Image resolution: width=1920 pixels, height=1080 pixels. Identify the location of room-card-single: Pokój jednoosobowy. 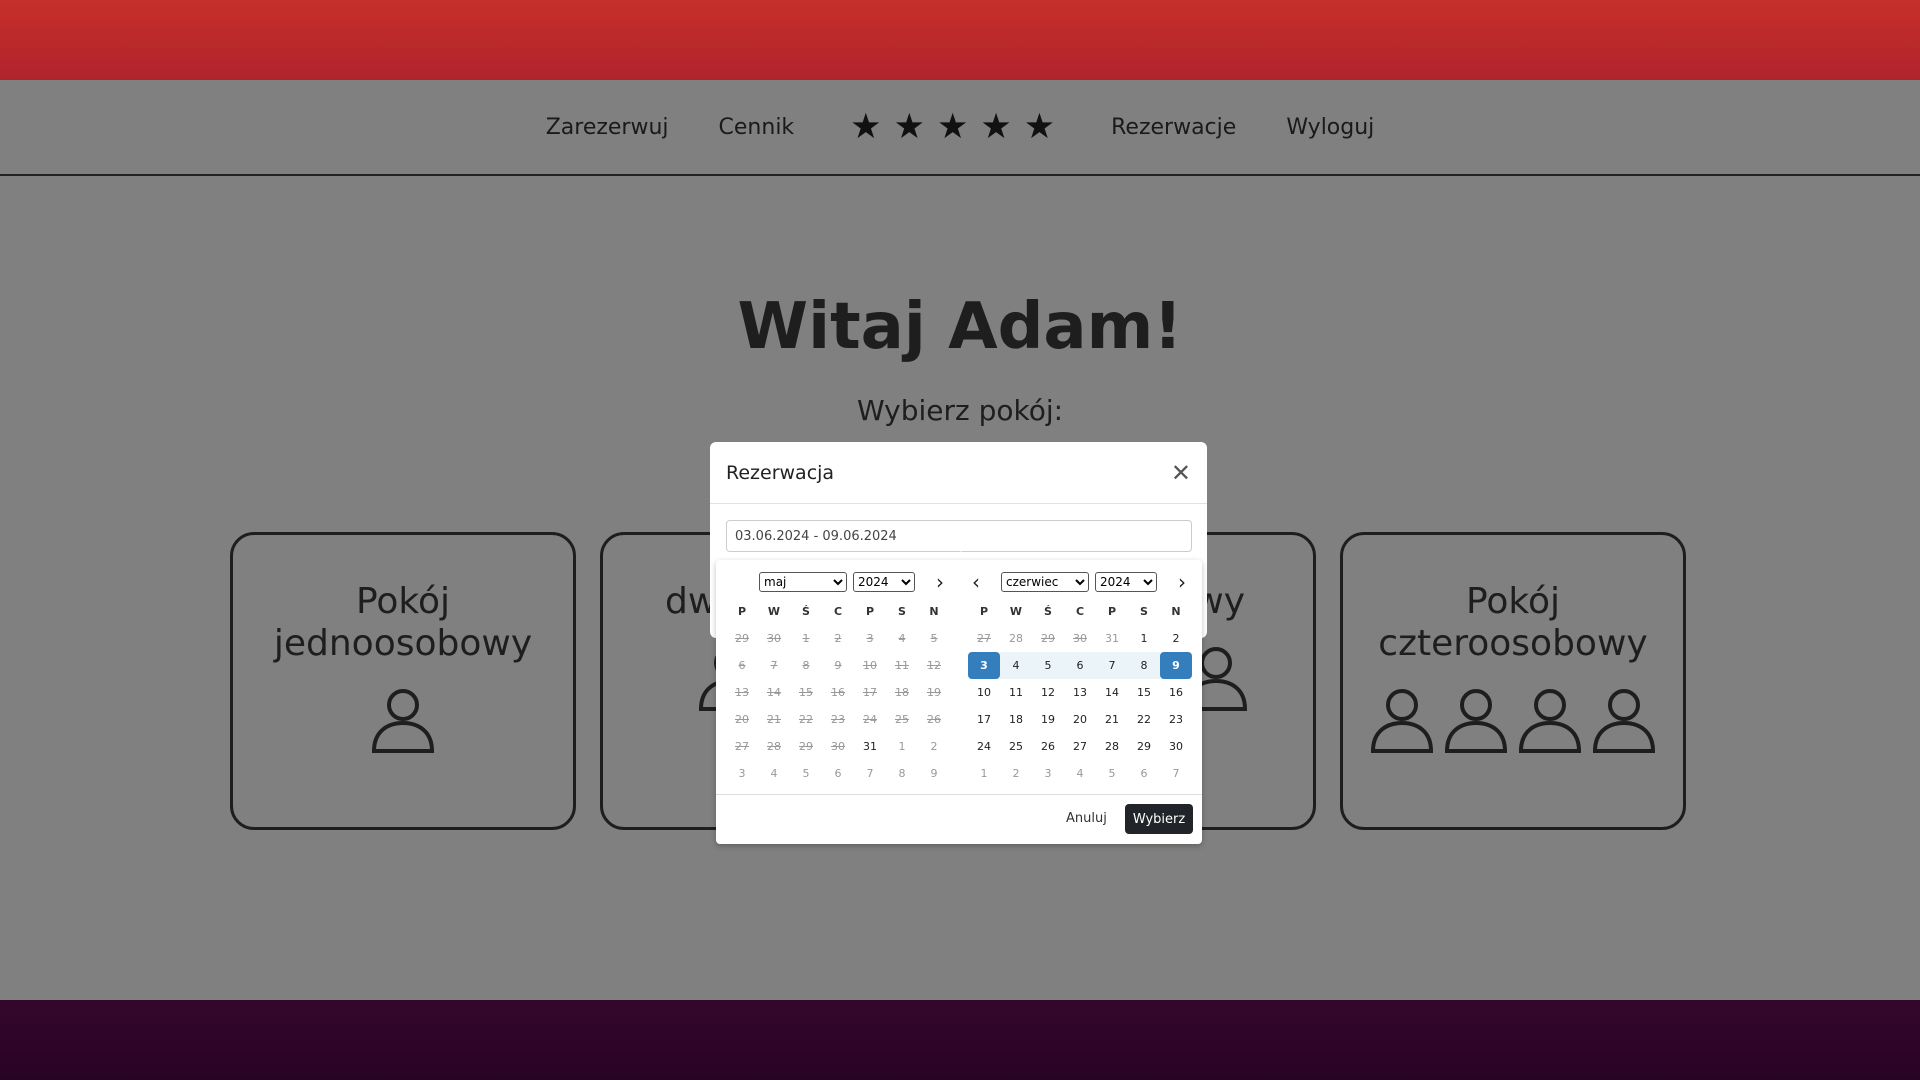
(403, 681).